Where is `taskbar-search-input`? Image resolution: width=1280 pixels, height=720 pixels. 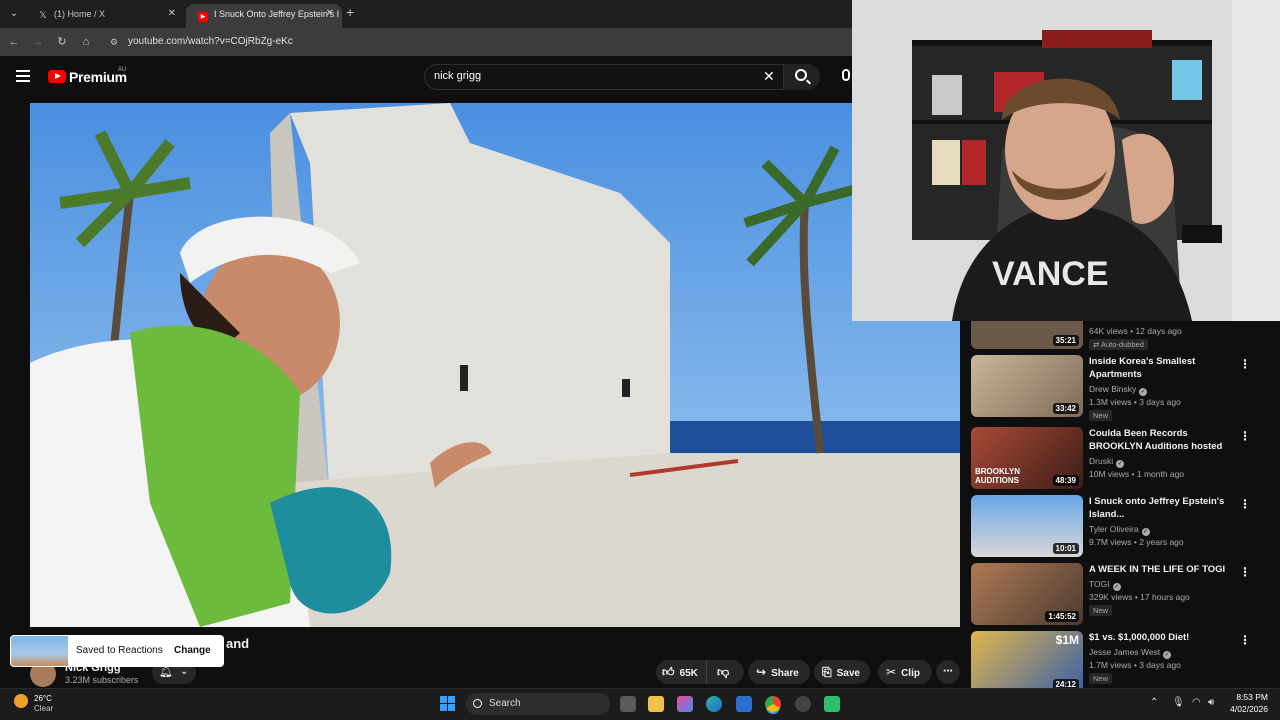 taskbar-search-input is located at coordinates (538, 704).